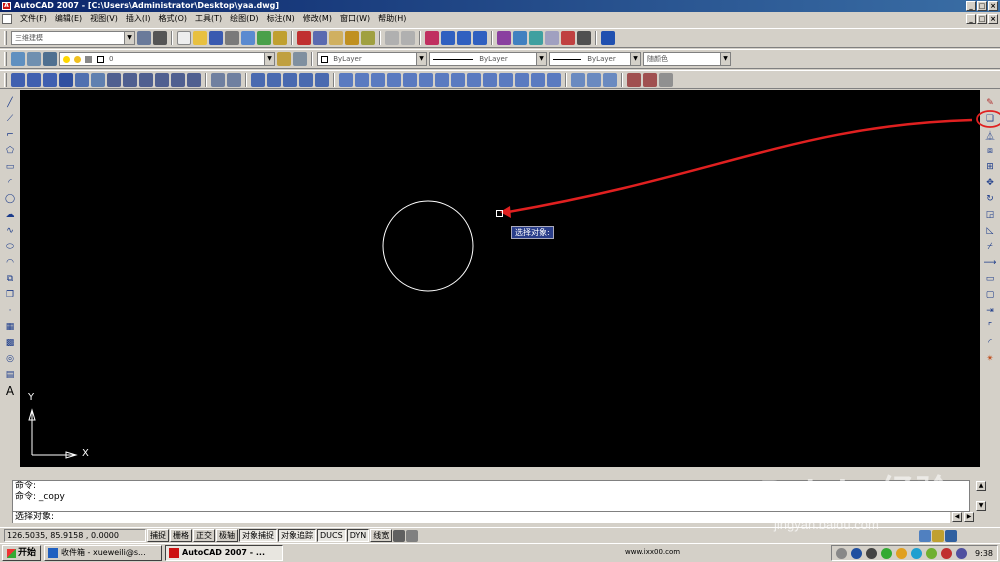 Image resolution: width=1000 pixels, height=562 pixels. What do you see at coordinates (990, 263) in the screenshot?
I see `extend-icon: ⟶` at bounding box center [990, 263].